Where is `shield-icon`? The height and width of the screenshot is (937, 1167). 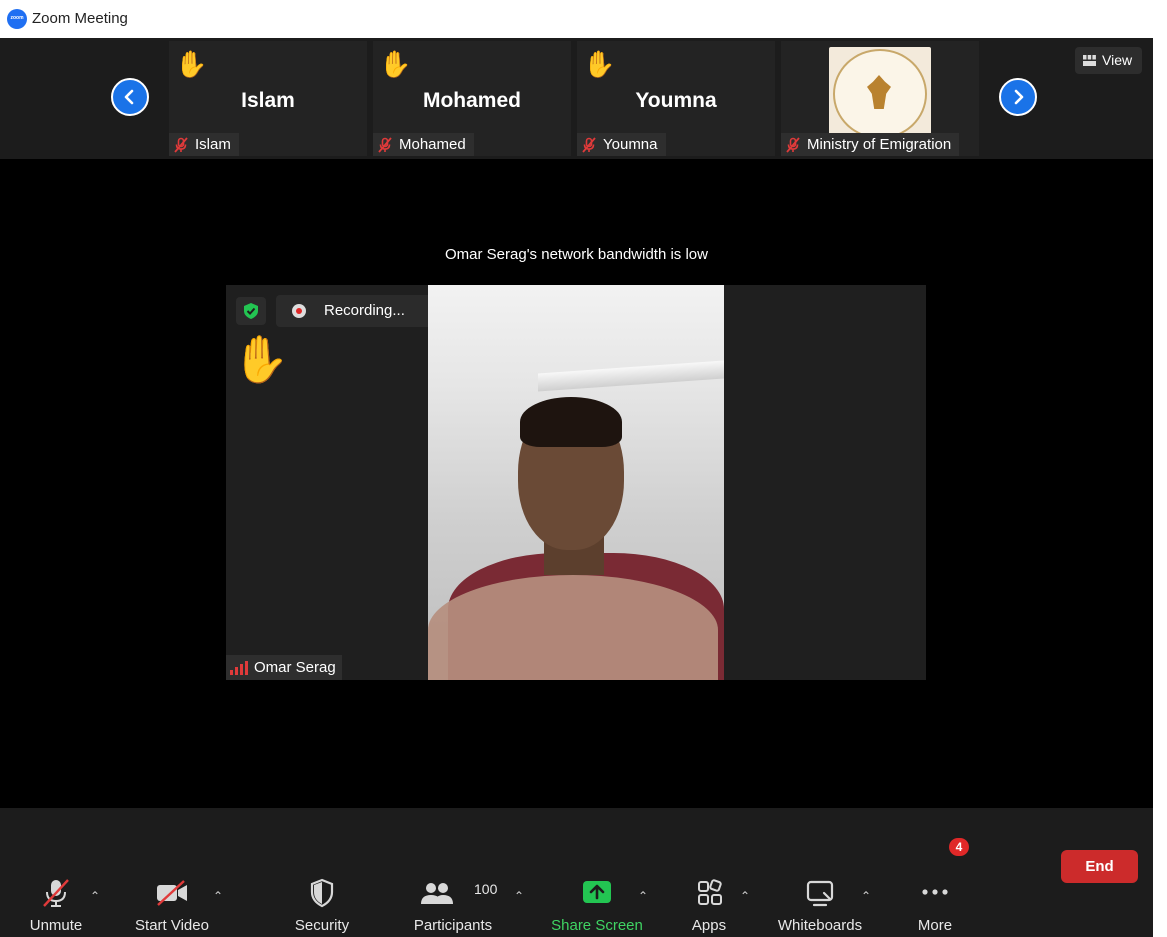 shield-icon is located at coordinates (322, 893).